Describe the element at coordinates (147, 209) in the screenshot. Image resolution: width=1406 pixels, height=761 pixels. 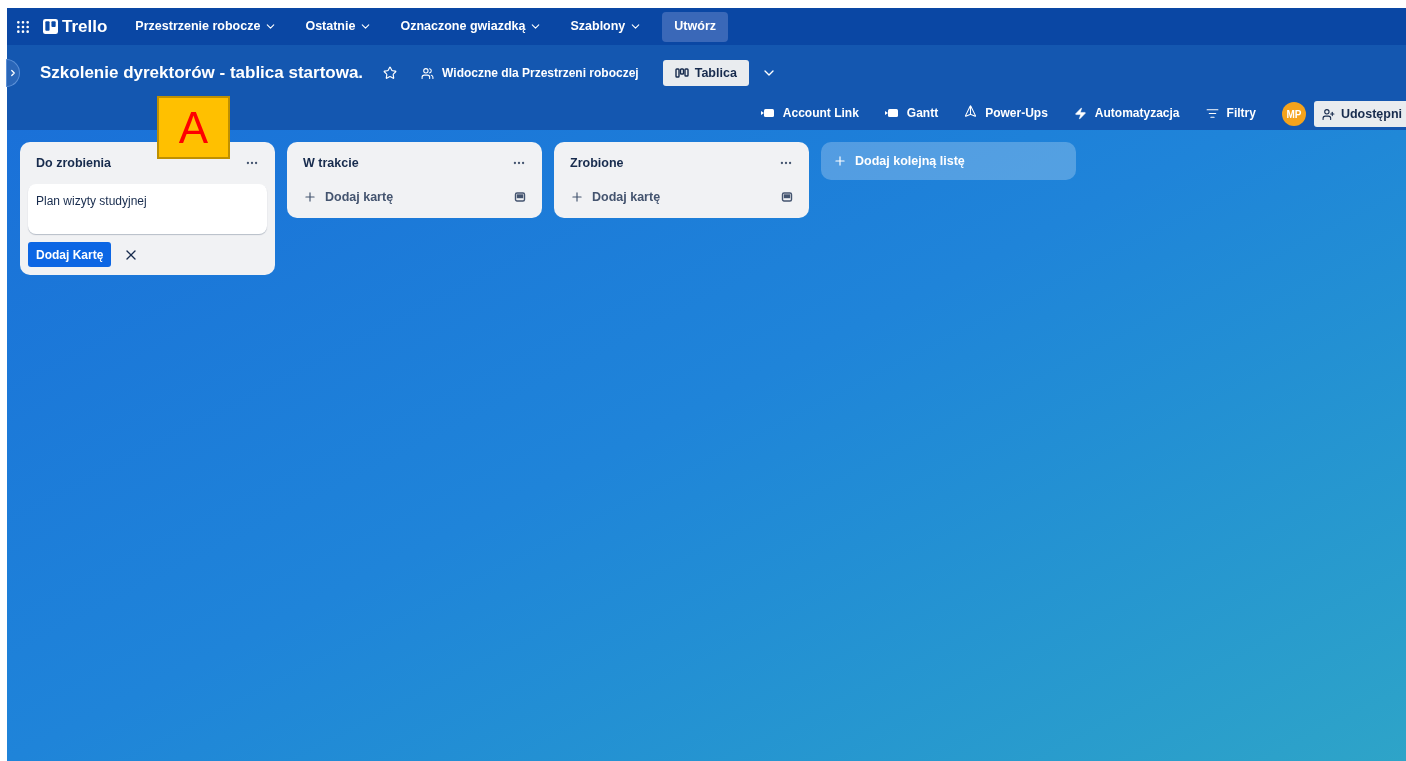
I see `card-title-input: Plan wizyty studyjnej` at that location.